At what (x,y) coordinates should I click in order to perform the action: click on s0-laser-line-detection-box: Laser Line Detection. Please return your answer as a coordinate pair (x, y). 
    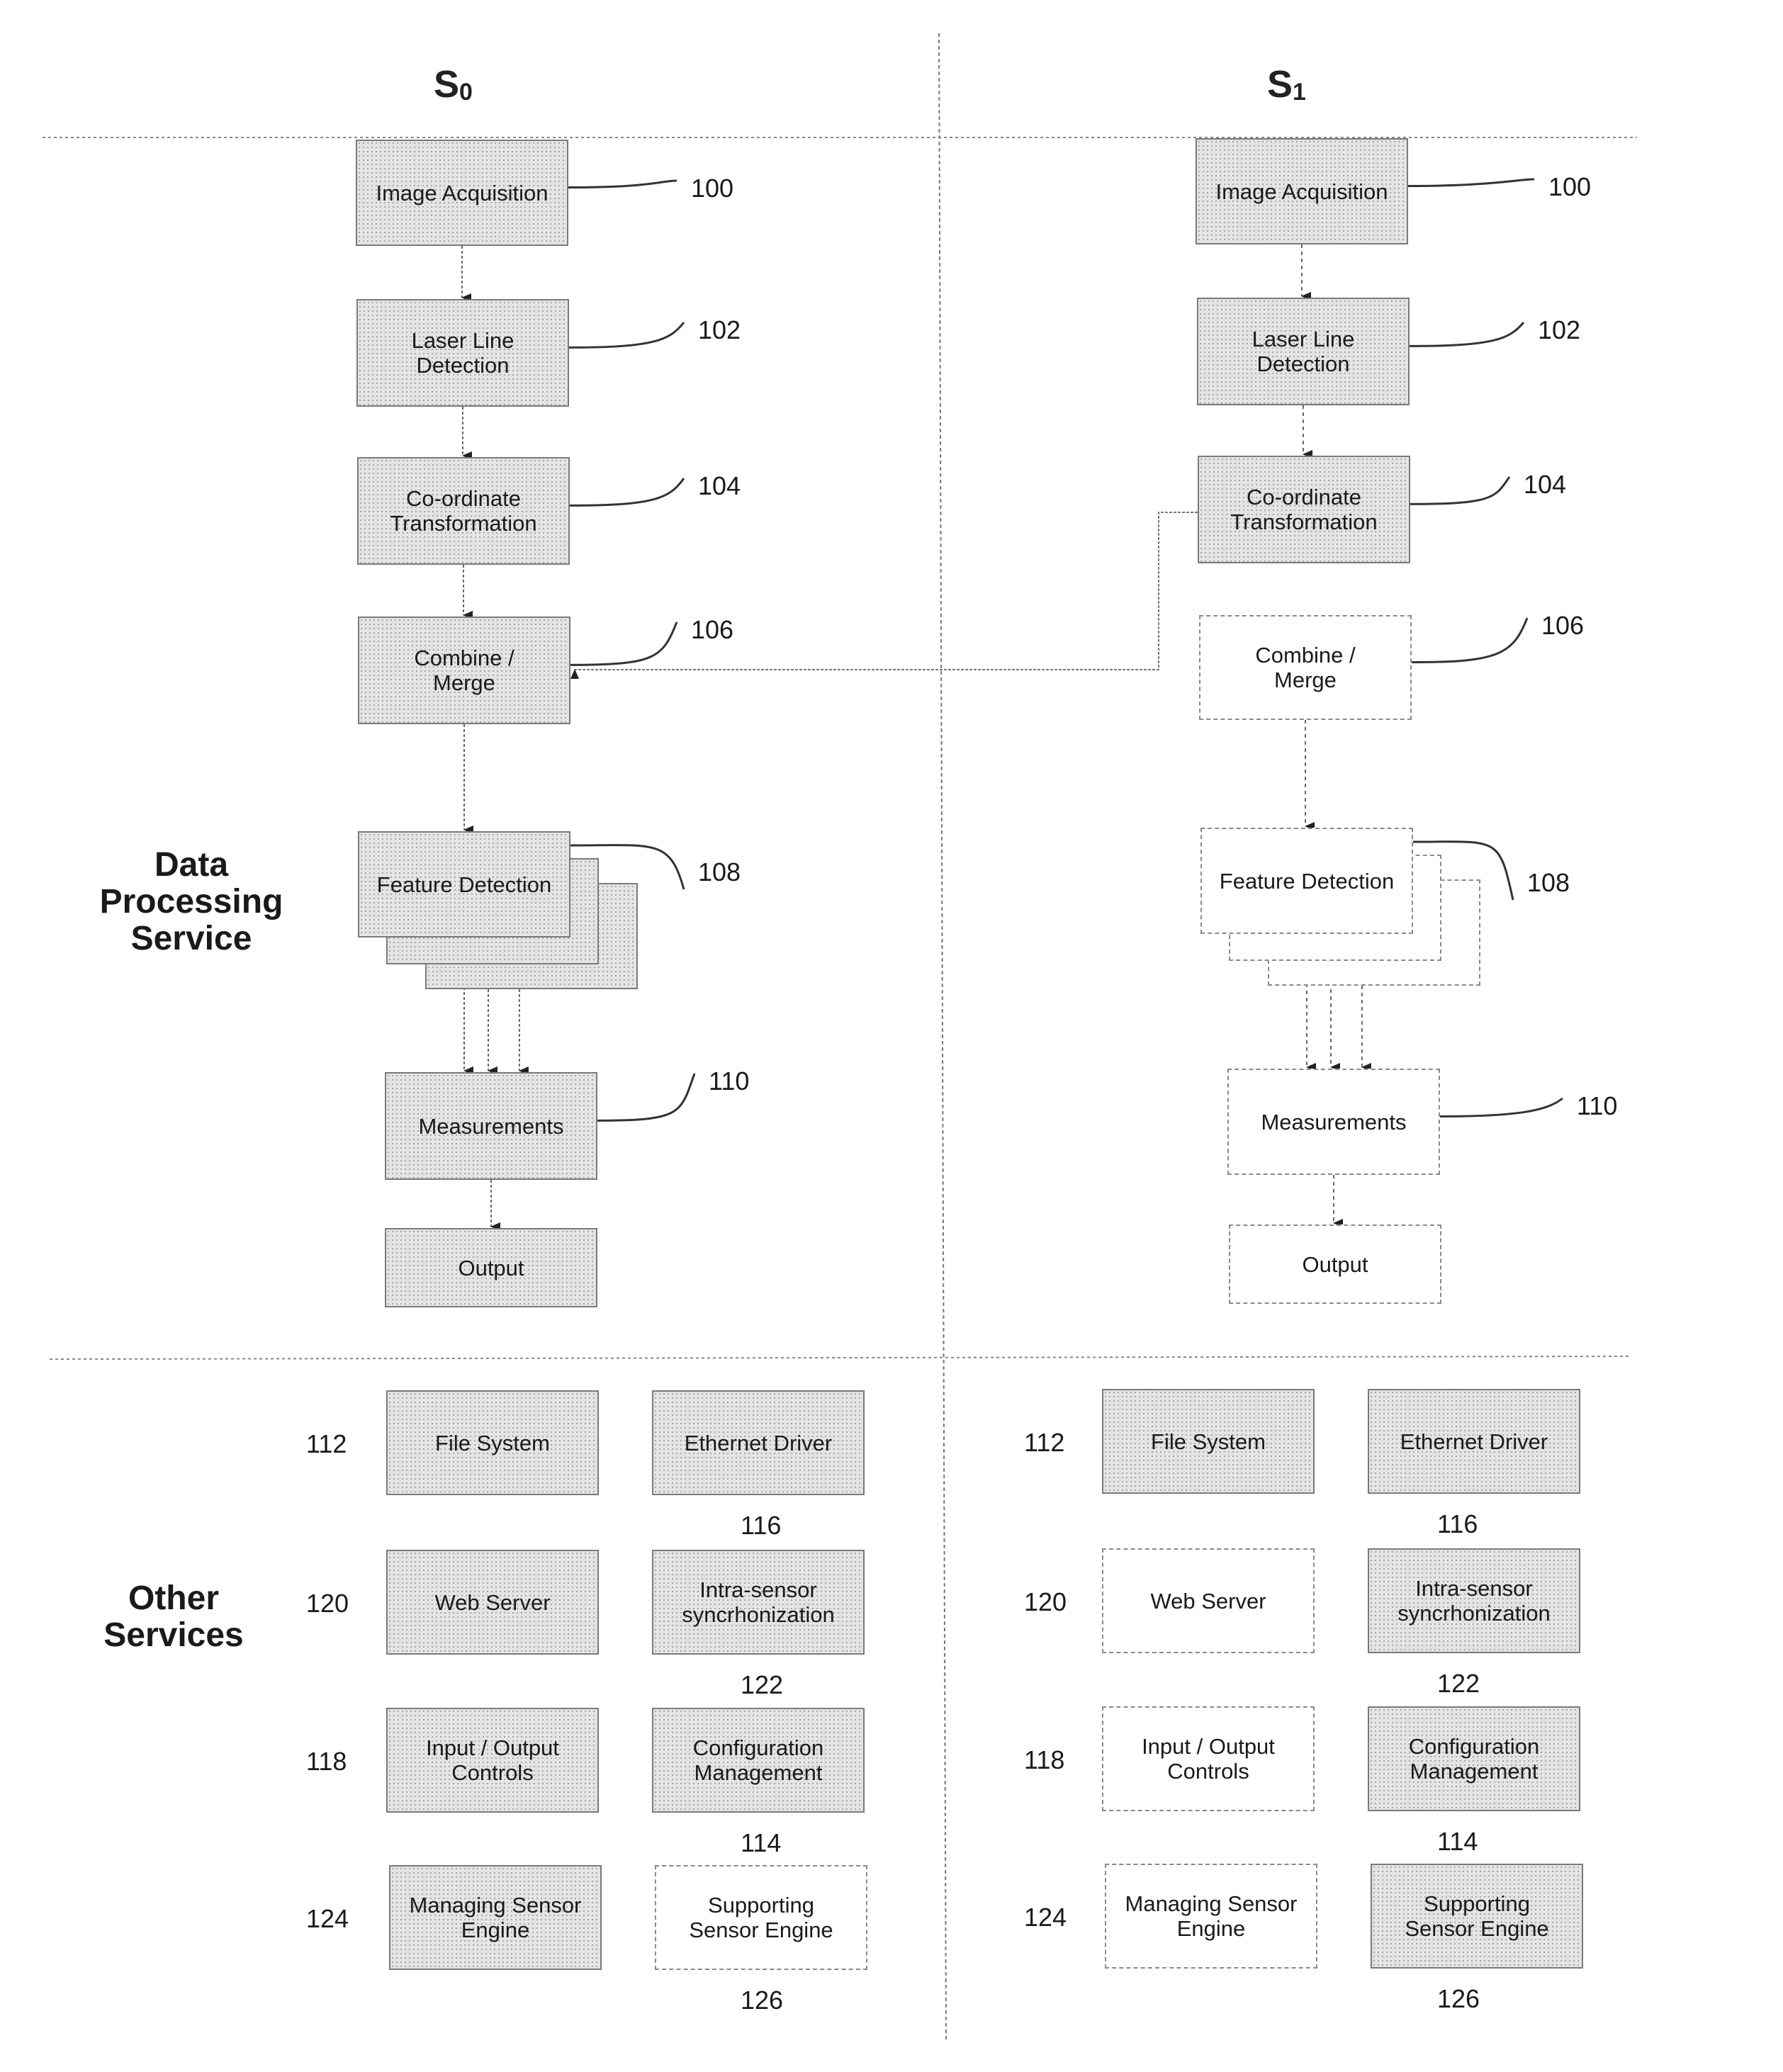
    Looking at the image, I should click on (462, 353).